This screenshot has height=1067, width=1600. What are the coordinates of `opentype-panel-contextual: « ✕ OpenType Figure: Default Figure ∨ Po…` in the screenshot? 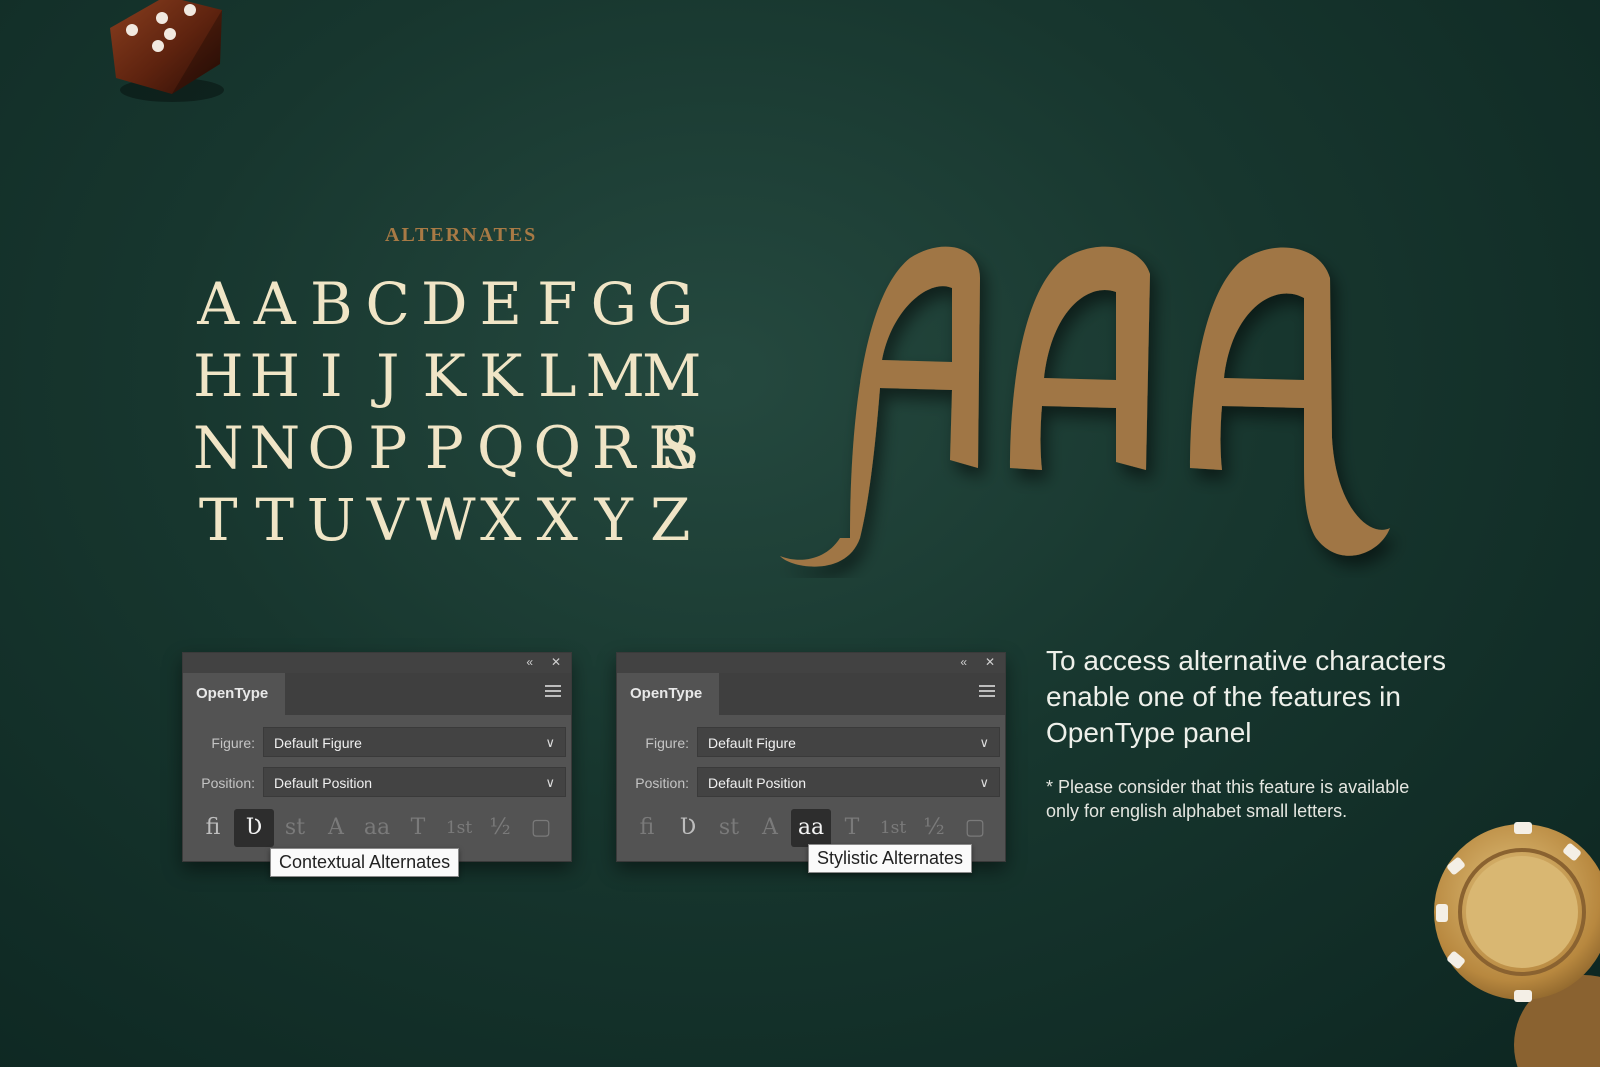 It's located at (377, 757).